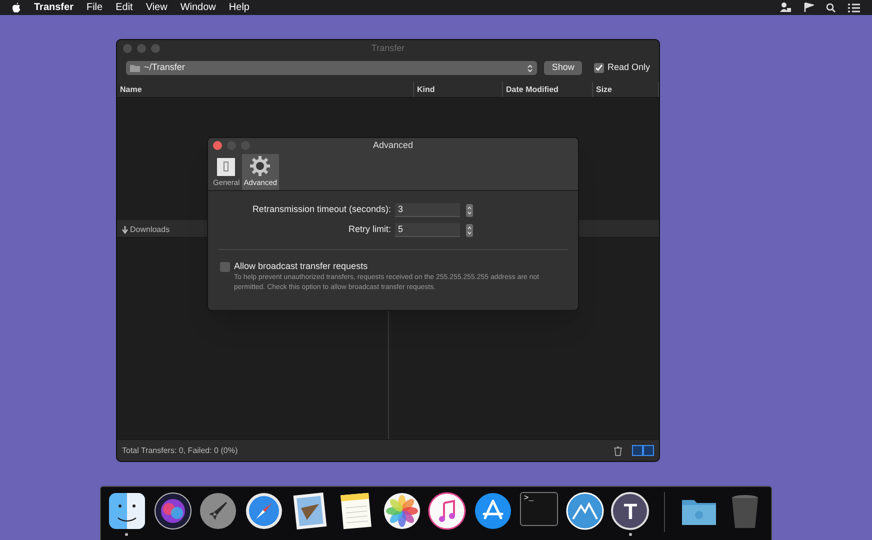 The image size is (872, 540). What do you see at coordinates (157, 7) in the screenshot?
I see `menu-item: View` at bounding box center [157, 7].